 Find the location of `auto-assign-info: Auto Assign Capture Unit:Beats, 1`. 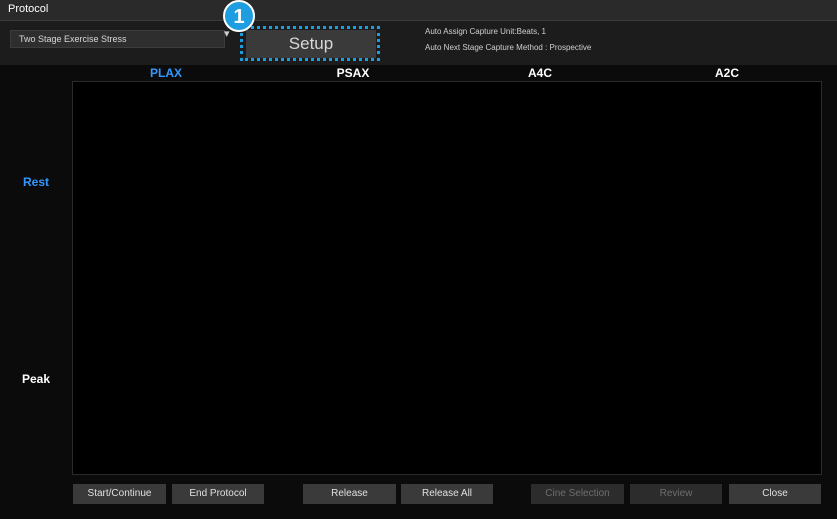

auto-assign-info: Auto Assign Capture Unit:Beats, 1 is located at coordinates (485, 31).